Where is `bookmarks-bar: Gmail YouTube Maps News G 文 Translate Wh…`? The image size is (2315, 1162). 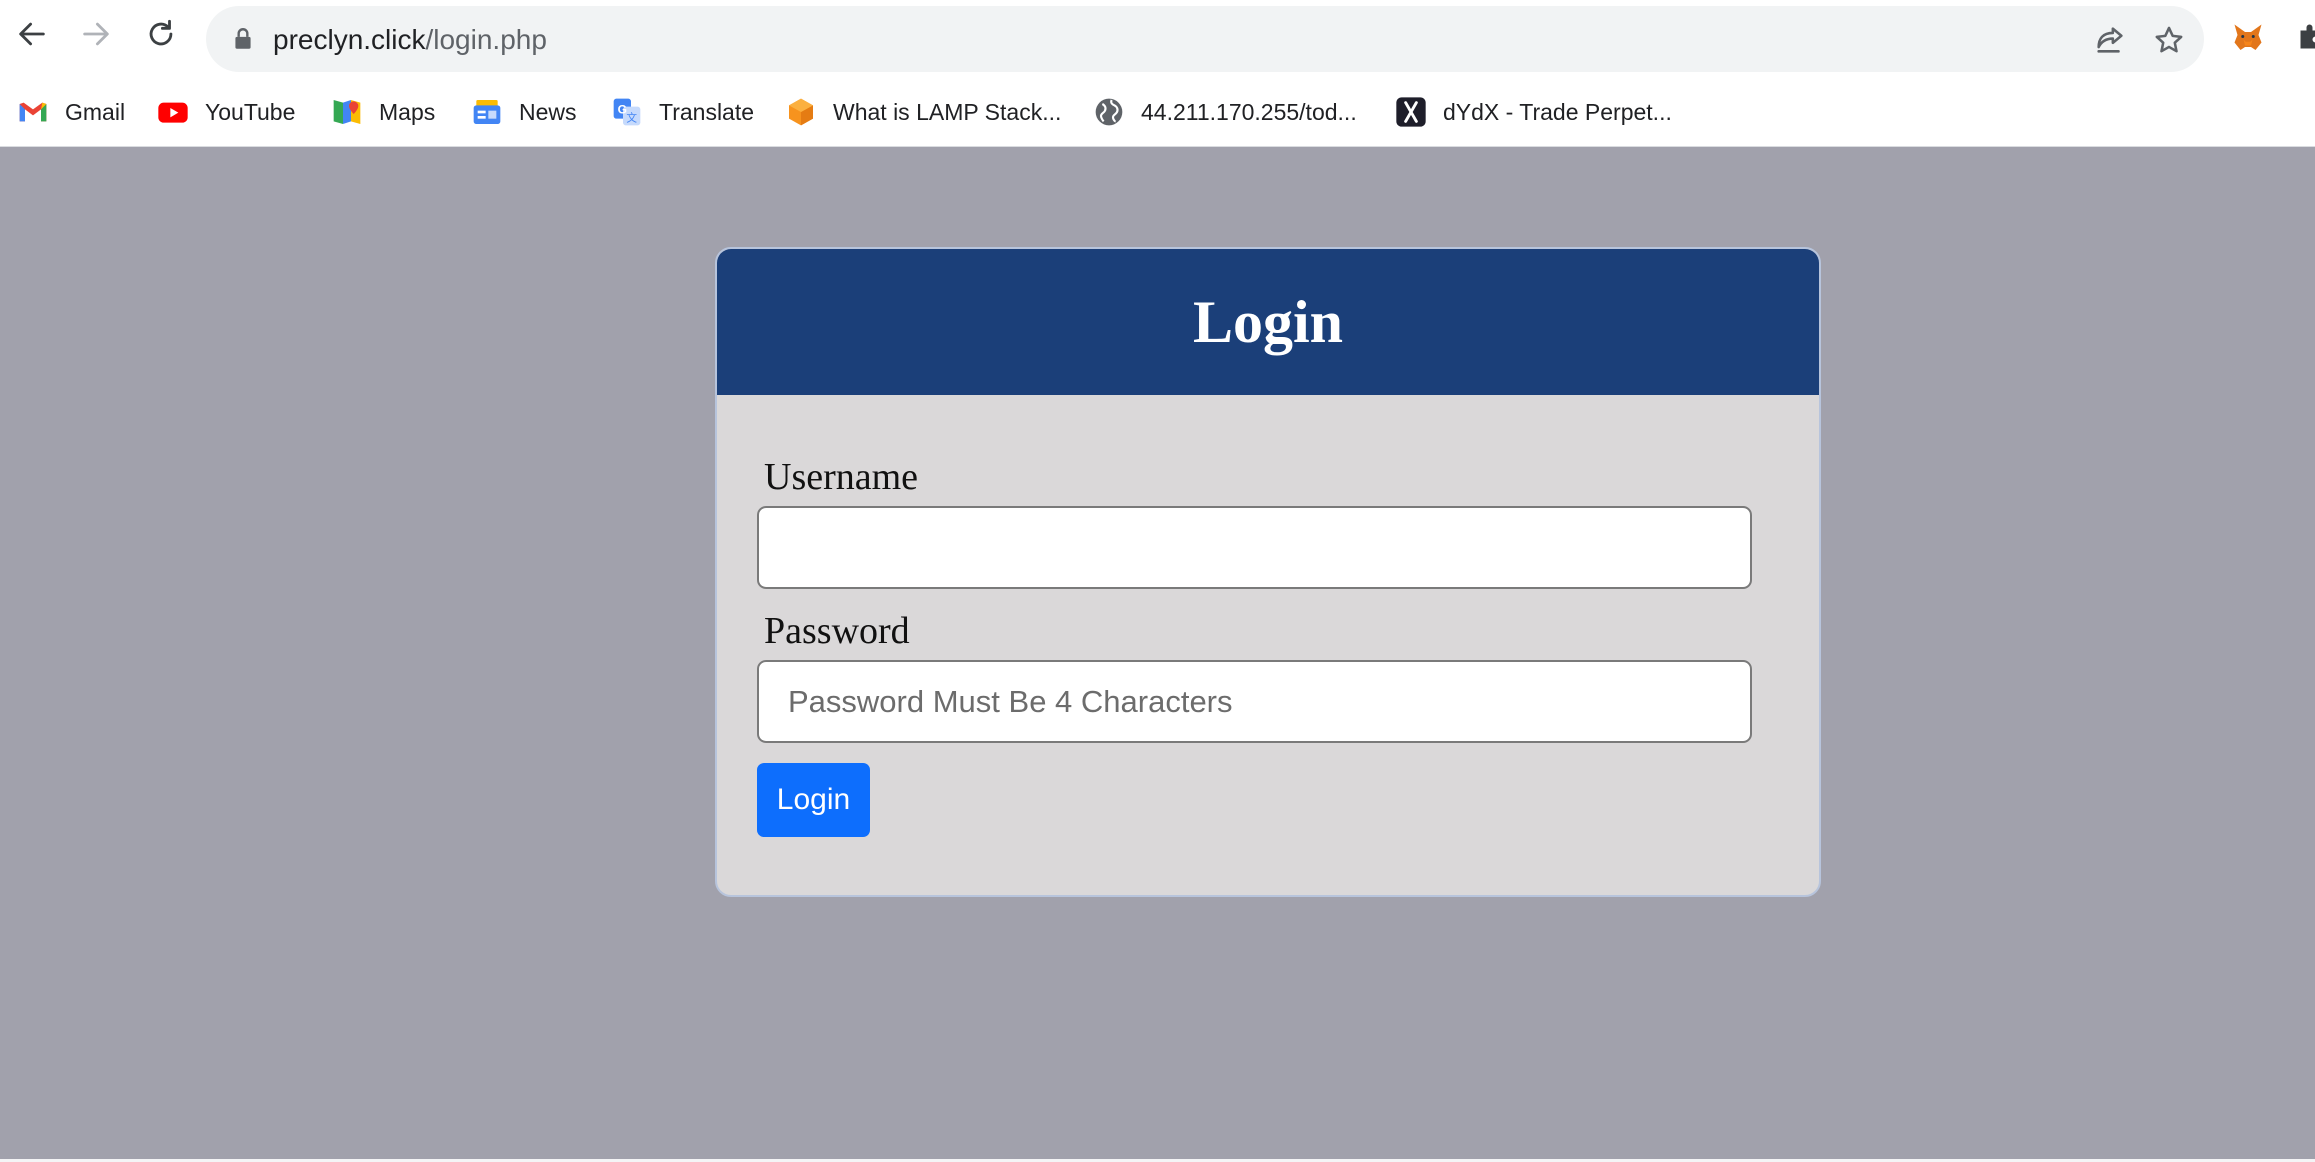
bookmarks-bar: Gmail YouTube Maps News G 文 Translate Wh… is located at coordinates (1157, 112).